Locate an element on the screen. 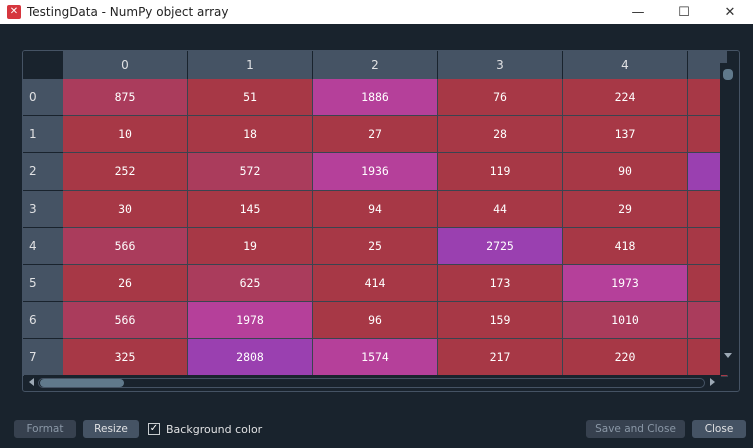 The width and height of the screenshot is (753, 448). format-button: Format is located at coordinates (45, 429).